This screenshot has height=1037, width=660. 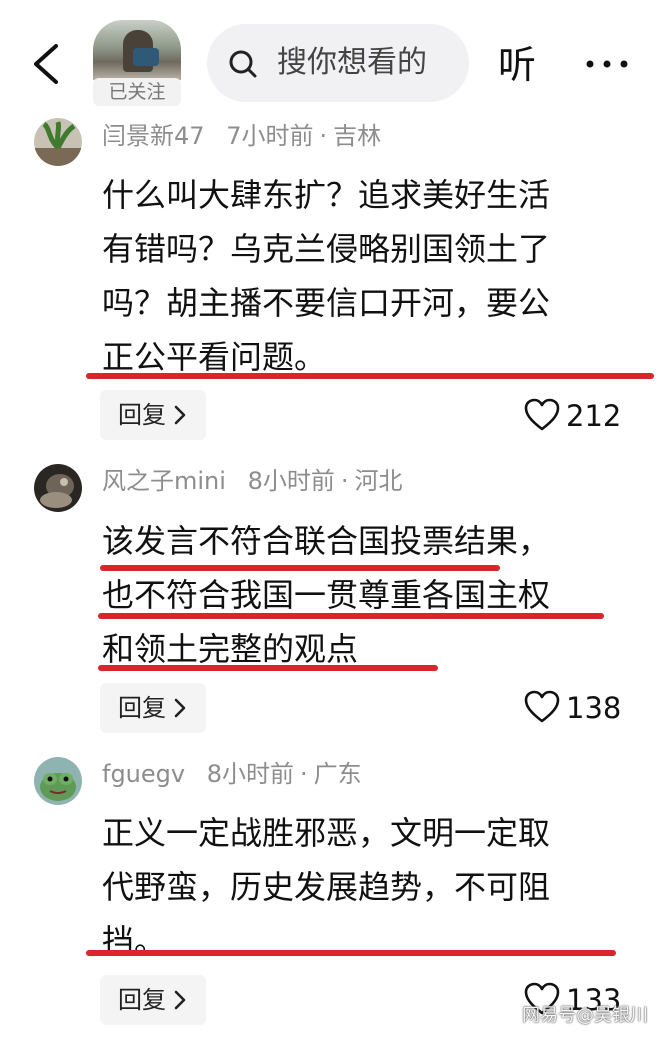 What do you see at coordinates (270, 136) in the screenshot?
I see `timestamp: 7小时前` at bounding box center [270, 136].